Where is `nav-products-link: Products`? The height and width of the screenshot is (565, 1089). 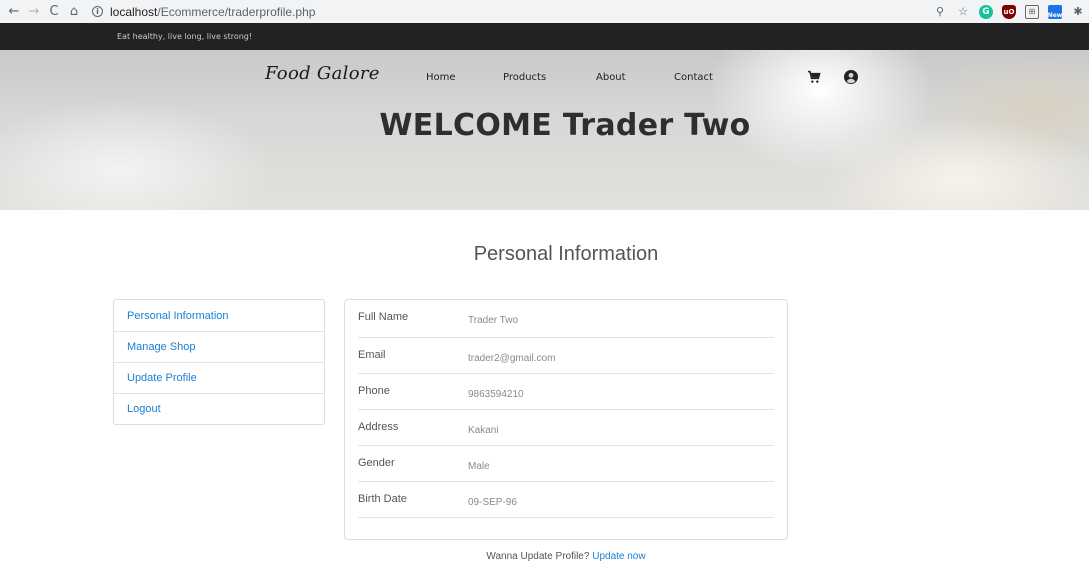 nav-products-link: Products is located at coordinates (524, 77).